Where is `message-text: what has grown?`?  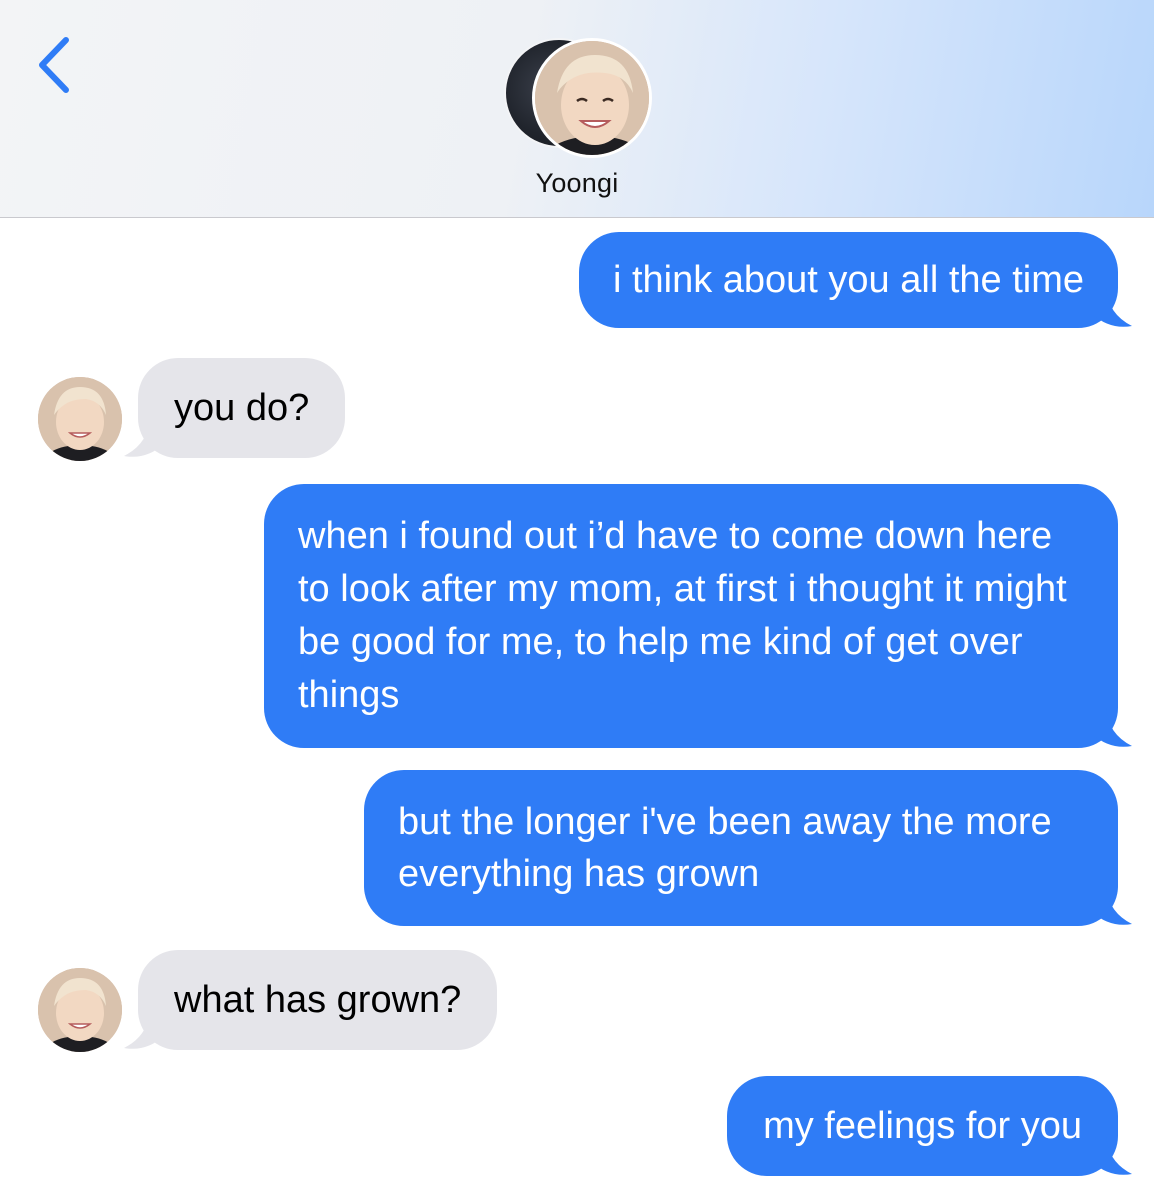
message-text: what has grown? is located at coordinates (318, 1000).